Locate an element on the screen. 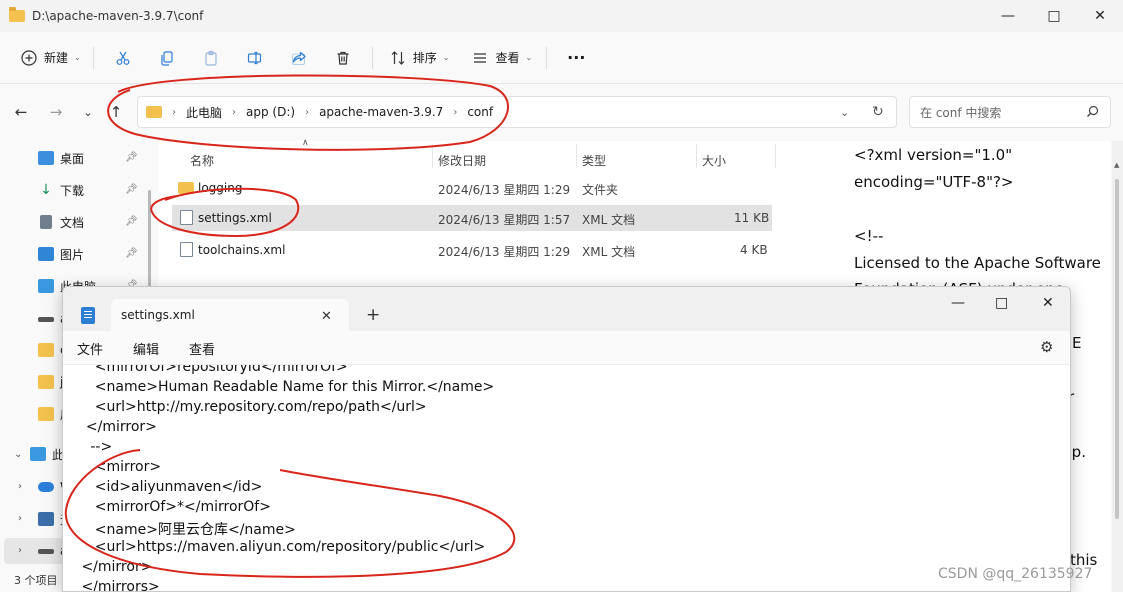 The width and height of the screenshot is (1123, 592). xml-file-icon is located at coordinates (186, 249).